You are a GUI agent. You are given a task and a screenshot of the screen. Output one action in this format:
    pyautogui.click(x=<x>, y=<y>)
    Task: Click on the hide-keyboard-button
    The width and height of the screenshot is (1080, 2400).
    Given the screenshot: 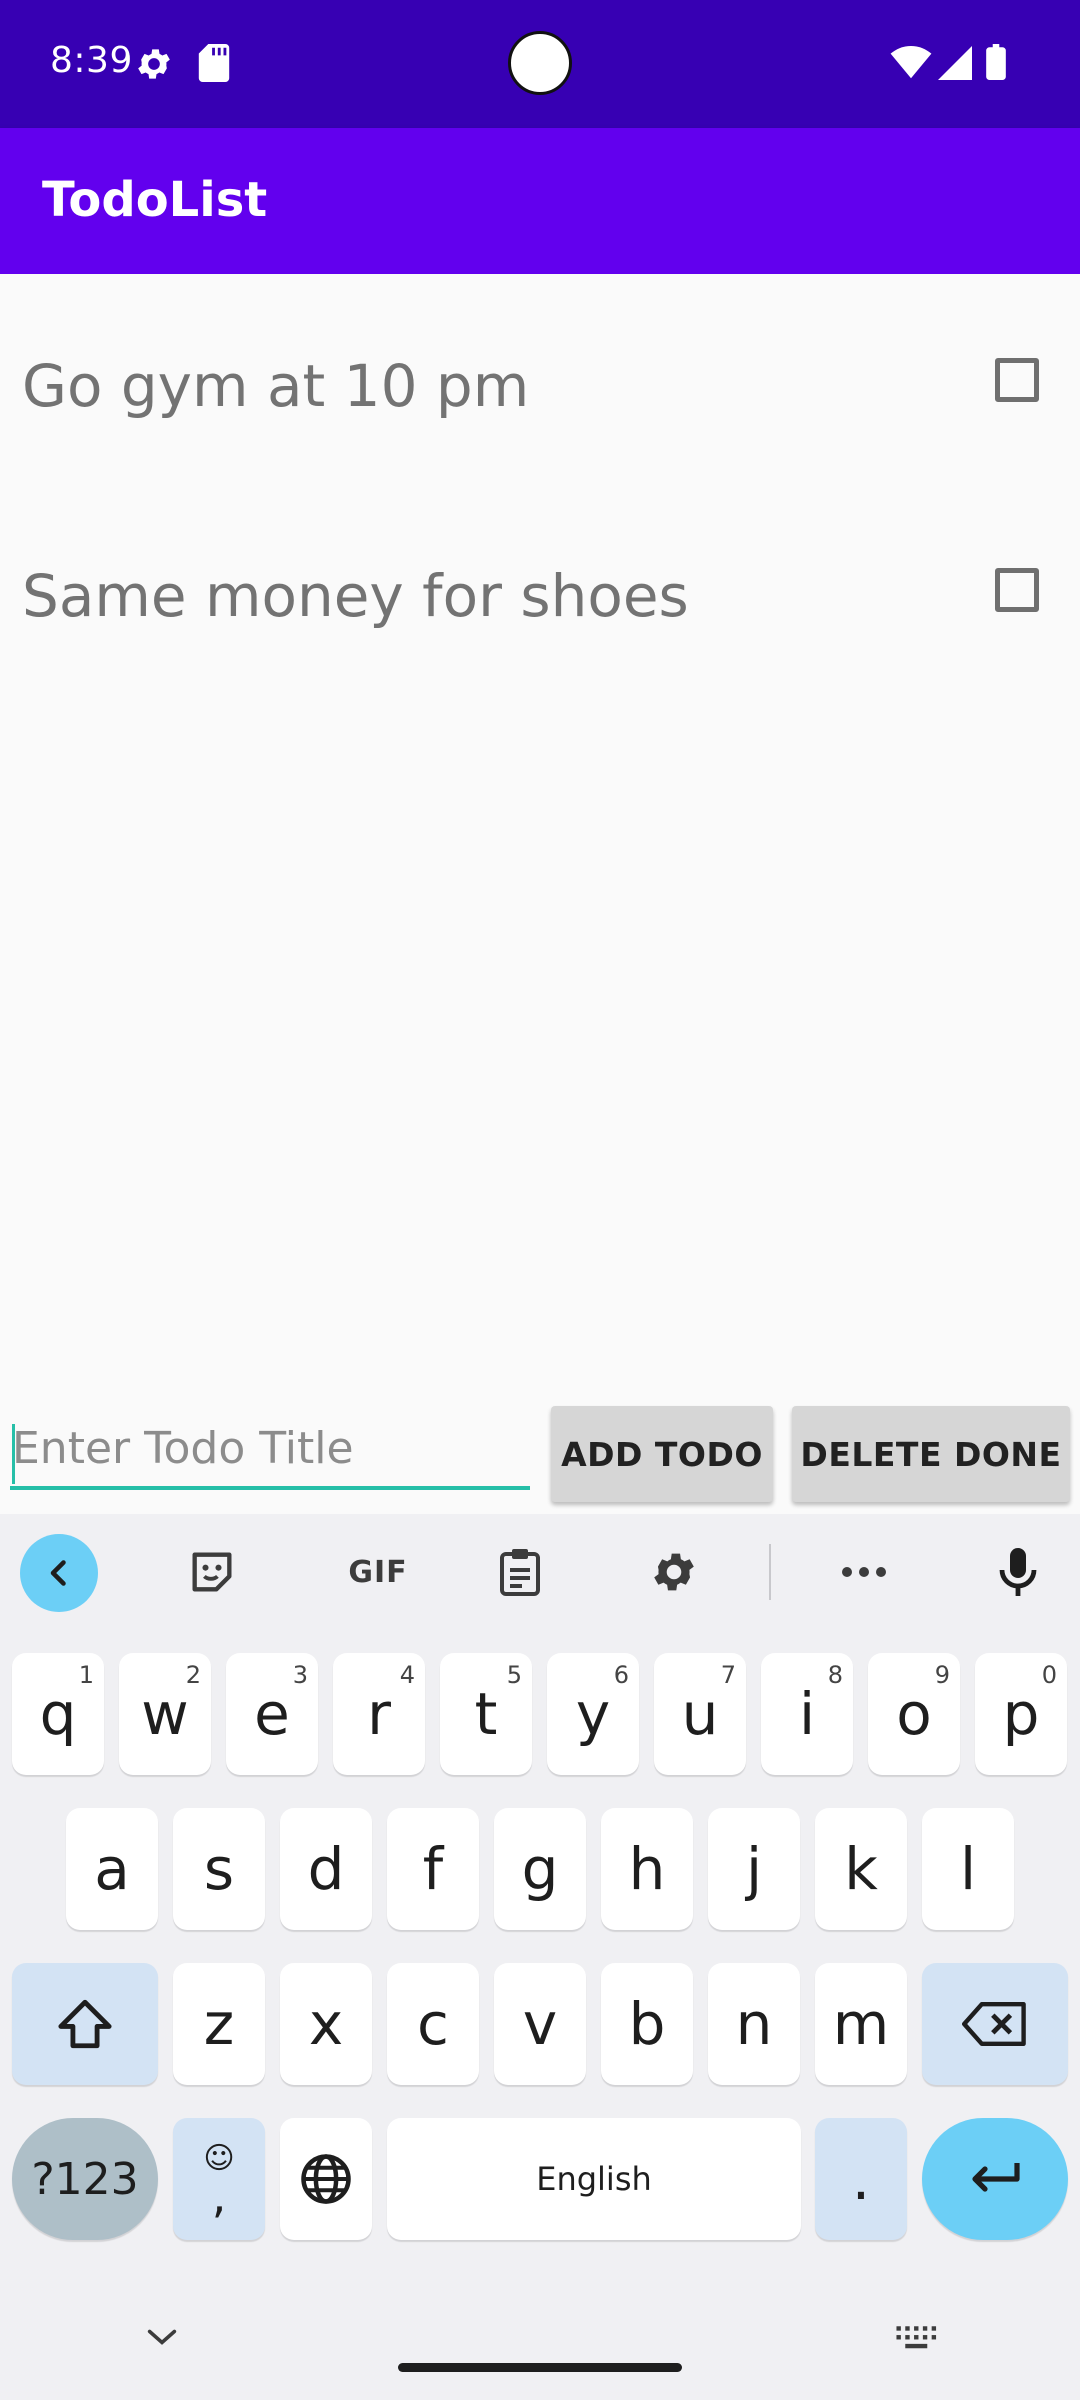 What is the action you would take?
    pyautogui.click(x=162, y=2339)
    